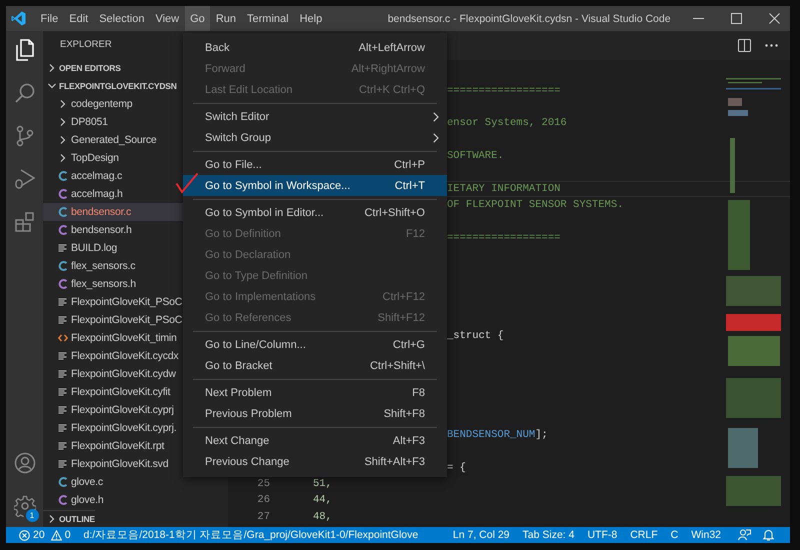 This screenshot has height=550, width=800. What do you see at coordinates (79, 18) in the screenshot?
I see `menu-bar-item: Edit` at bounding box center [79, 18].